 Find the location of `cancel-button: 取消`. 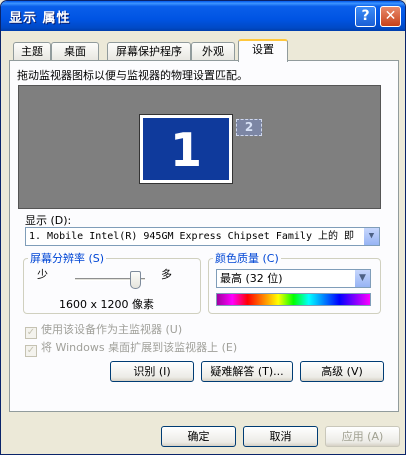

cancel-button: 取消 is located at coordinates (280, 436).